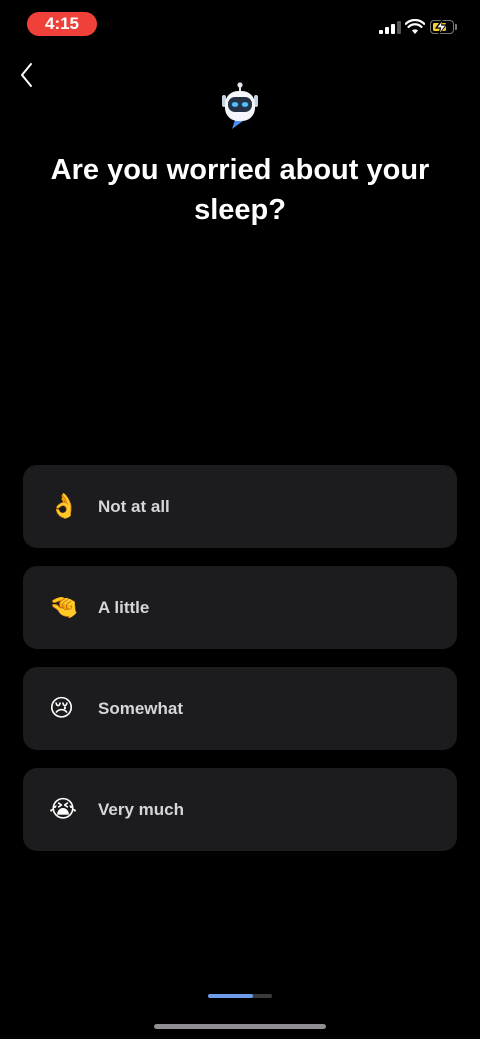 This screenshot has height=1039, width=480. What do you see at coordinates (240, 708) in the screenshot?
I see `option-somewhat: 😢 Somewhat` at bounding box center [240, 708].